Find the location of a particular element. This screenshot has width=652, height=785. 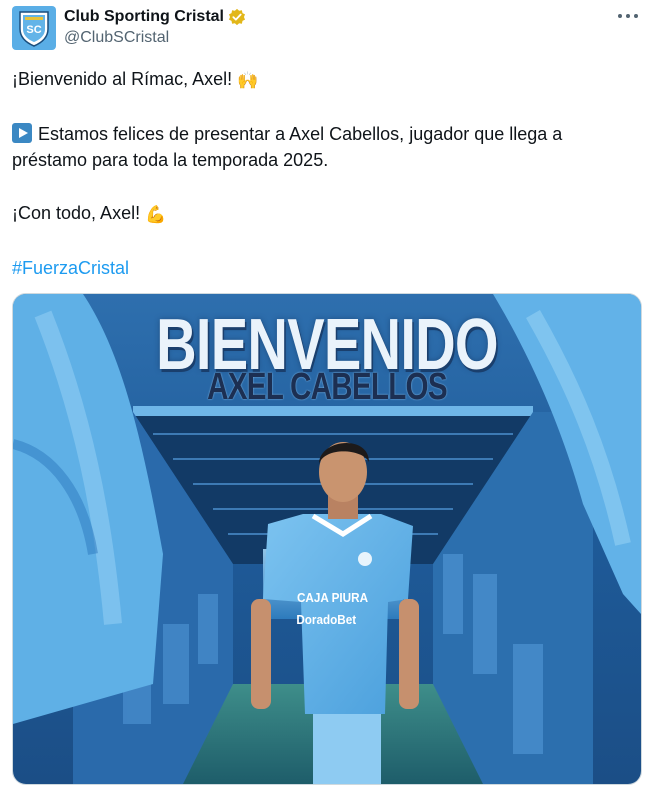

handle: @ClubSCristal is located at coordinates (155, 38).